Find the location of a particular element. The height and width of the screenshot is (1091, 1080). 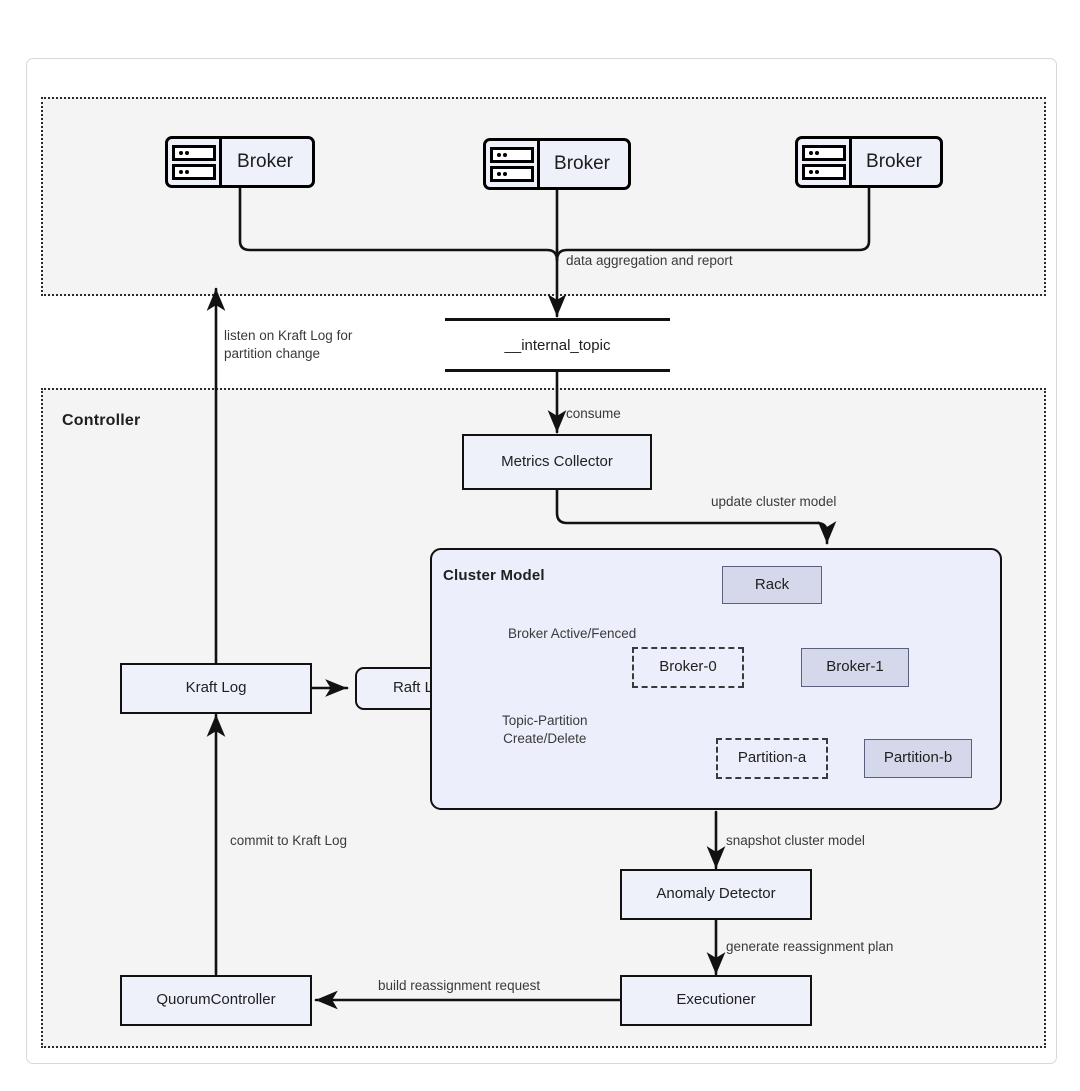

broker-node-1: Broker is located at coordinates (240, 162).